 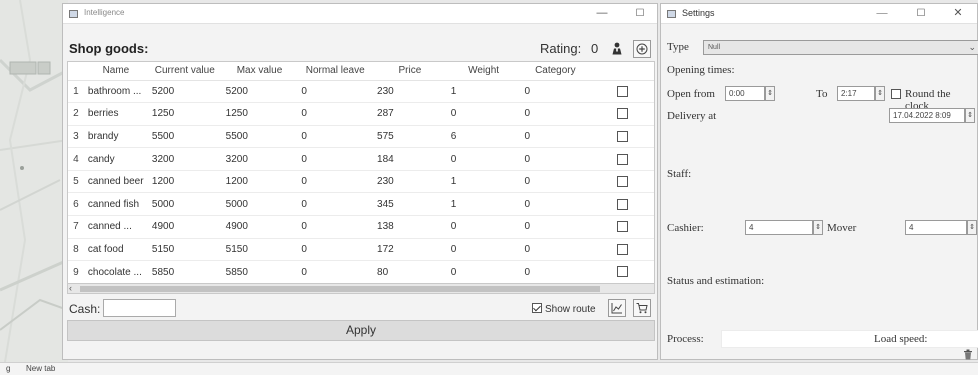 I want to click on horizontal-scrollbar: ‹, so click(x=361, y=288).